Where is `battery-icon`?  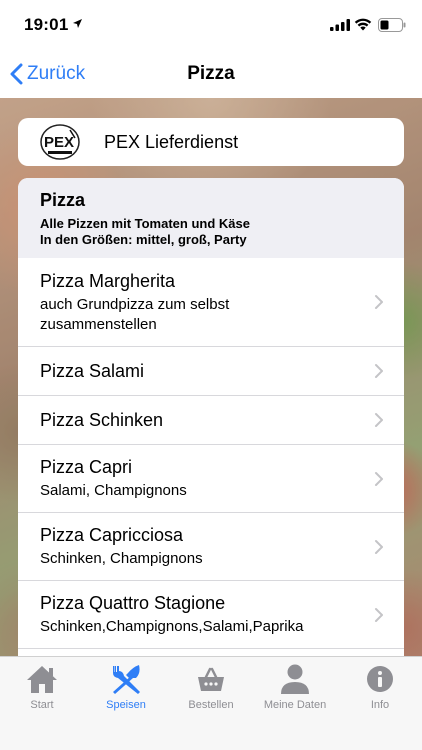
battery-icon is located at coordinates (392, 25).